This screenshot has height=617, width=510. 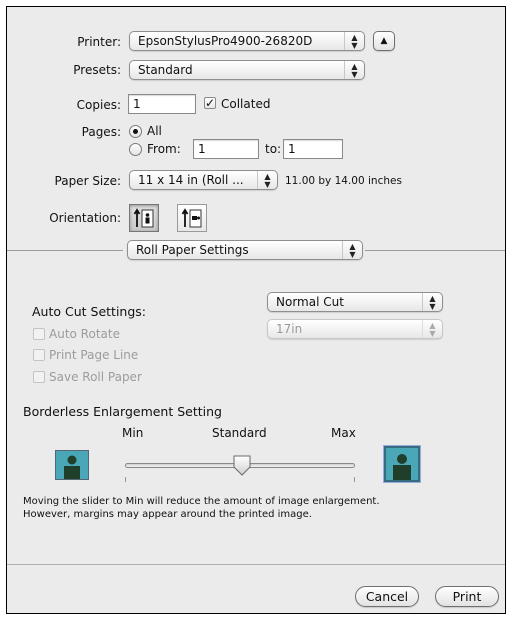 What do you see at coordinates (273, 149) in the screenshot?
I see `pages-to-label: to:` at bounding box center [273, 149].